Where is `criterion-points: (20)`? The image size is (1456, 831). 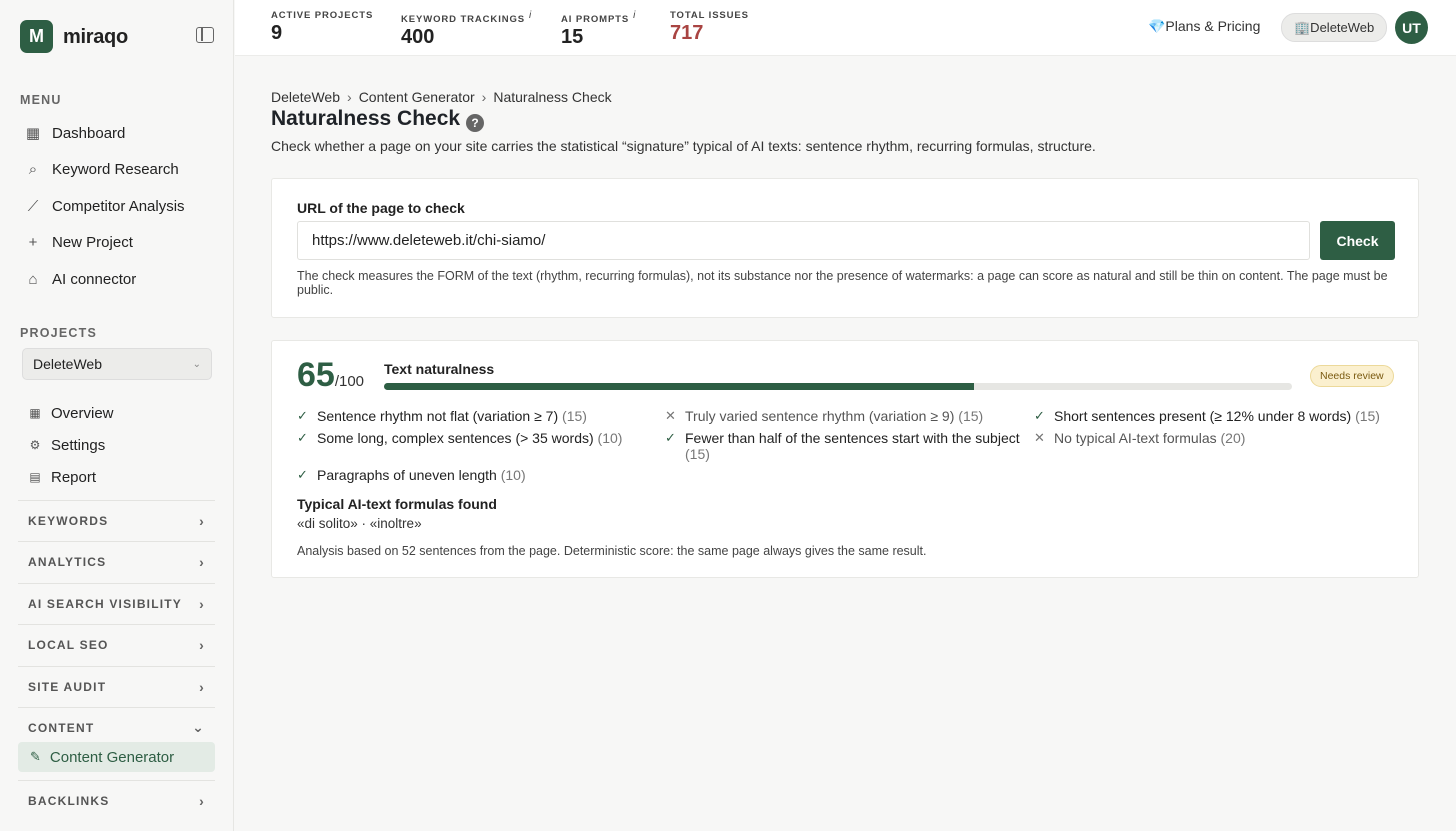
criterion-points: (20) is located at coordinates (1233, 438).